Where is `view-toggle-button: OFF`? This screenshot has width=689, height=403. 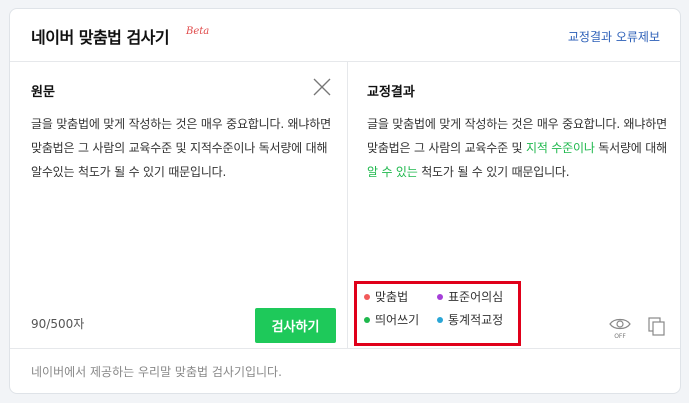
view-toggle-button: OFF is located at coordinates (620, 329).